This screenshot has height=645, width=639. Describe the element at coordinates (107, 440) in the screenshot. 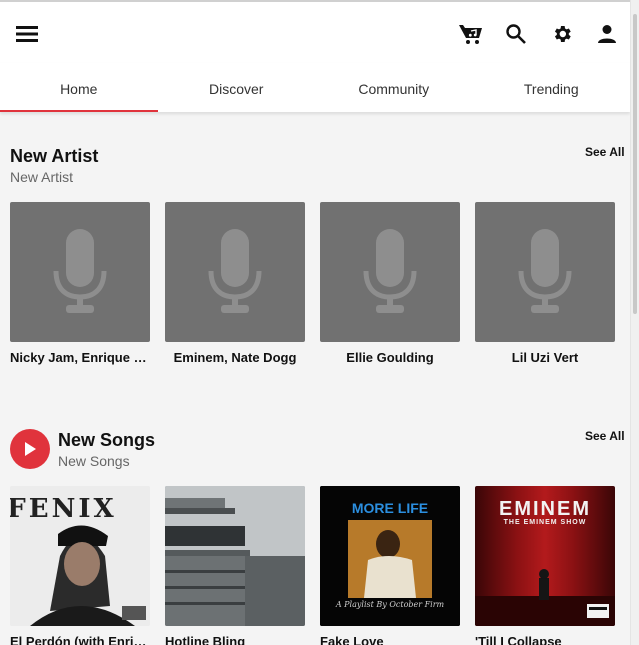

I see `new-songs-title: New Songs` at that location.